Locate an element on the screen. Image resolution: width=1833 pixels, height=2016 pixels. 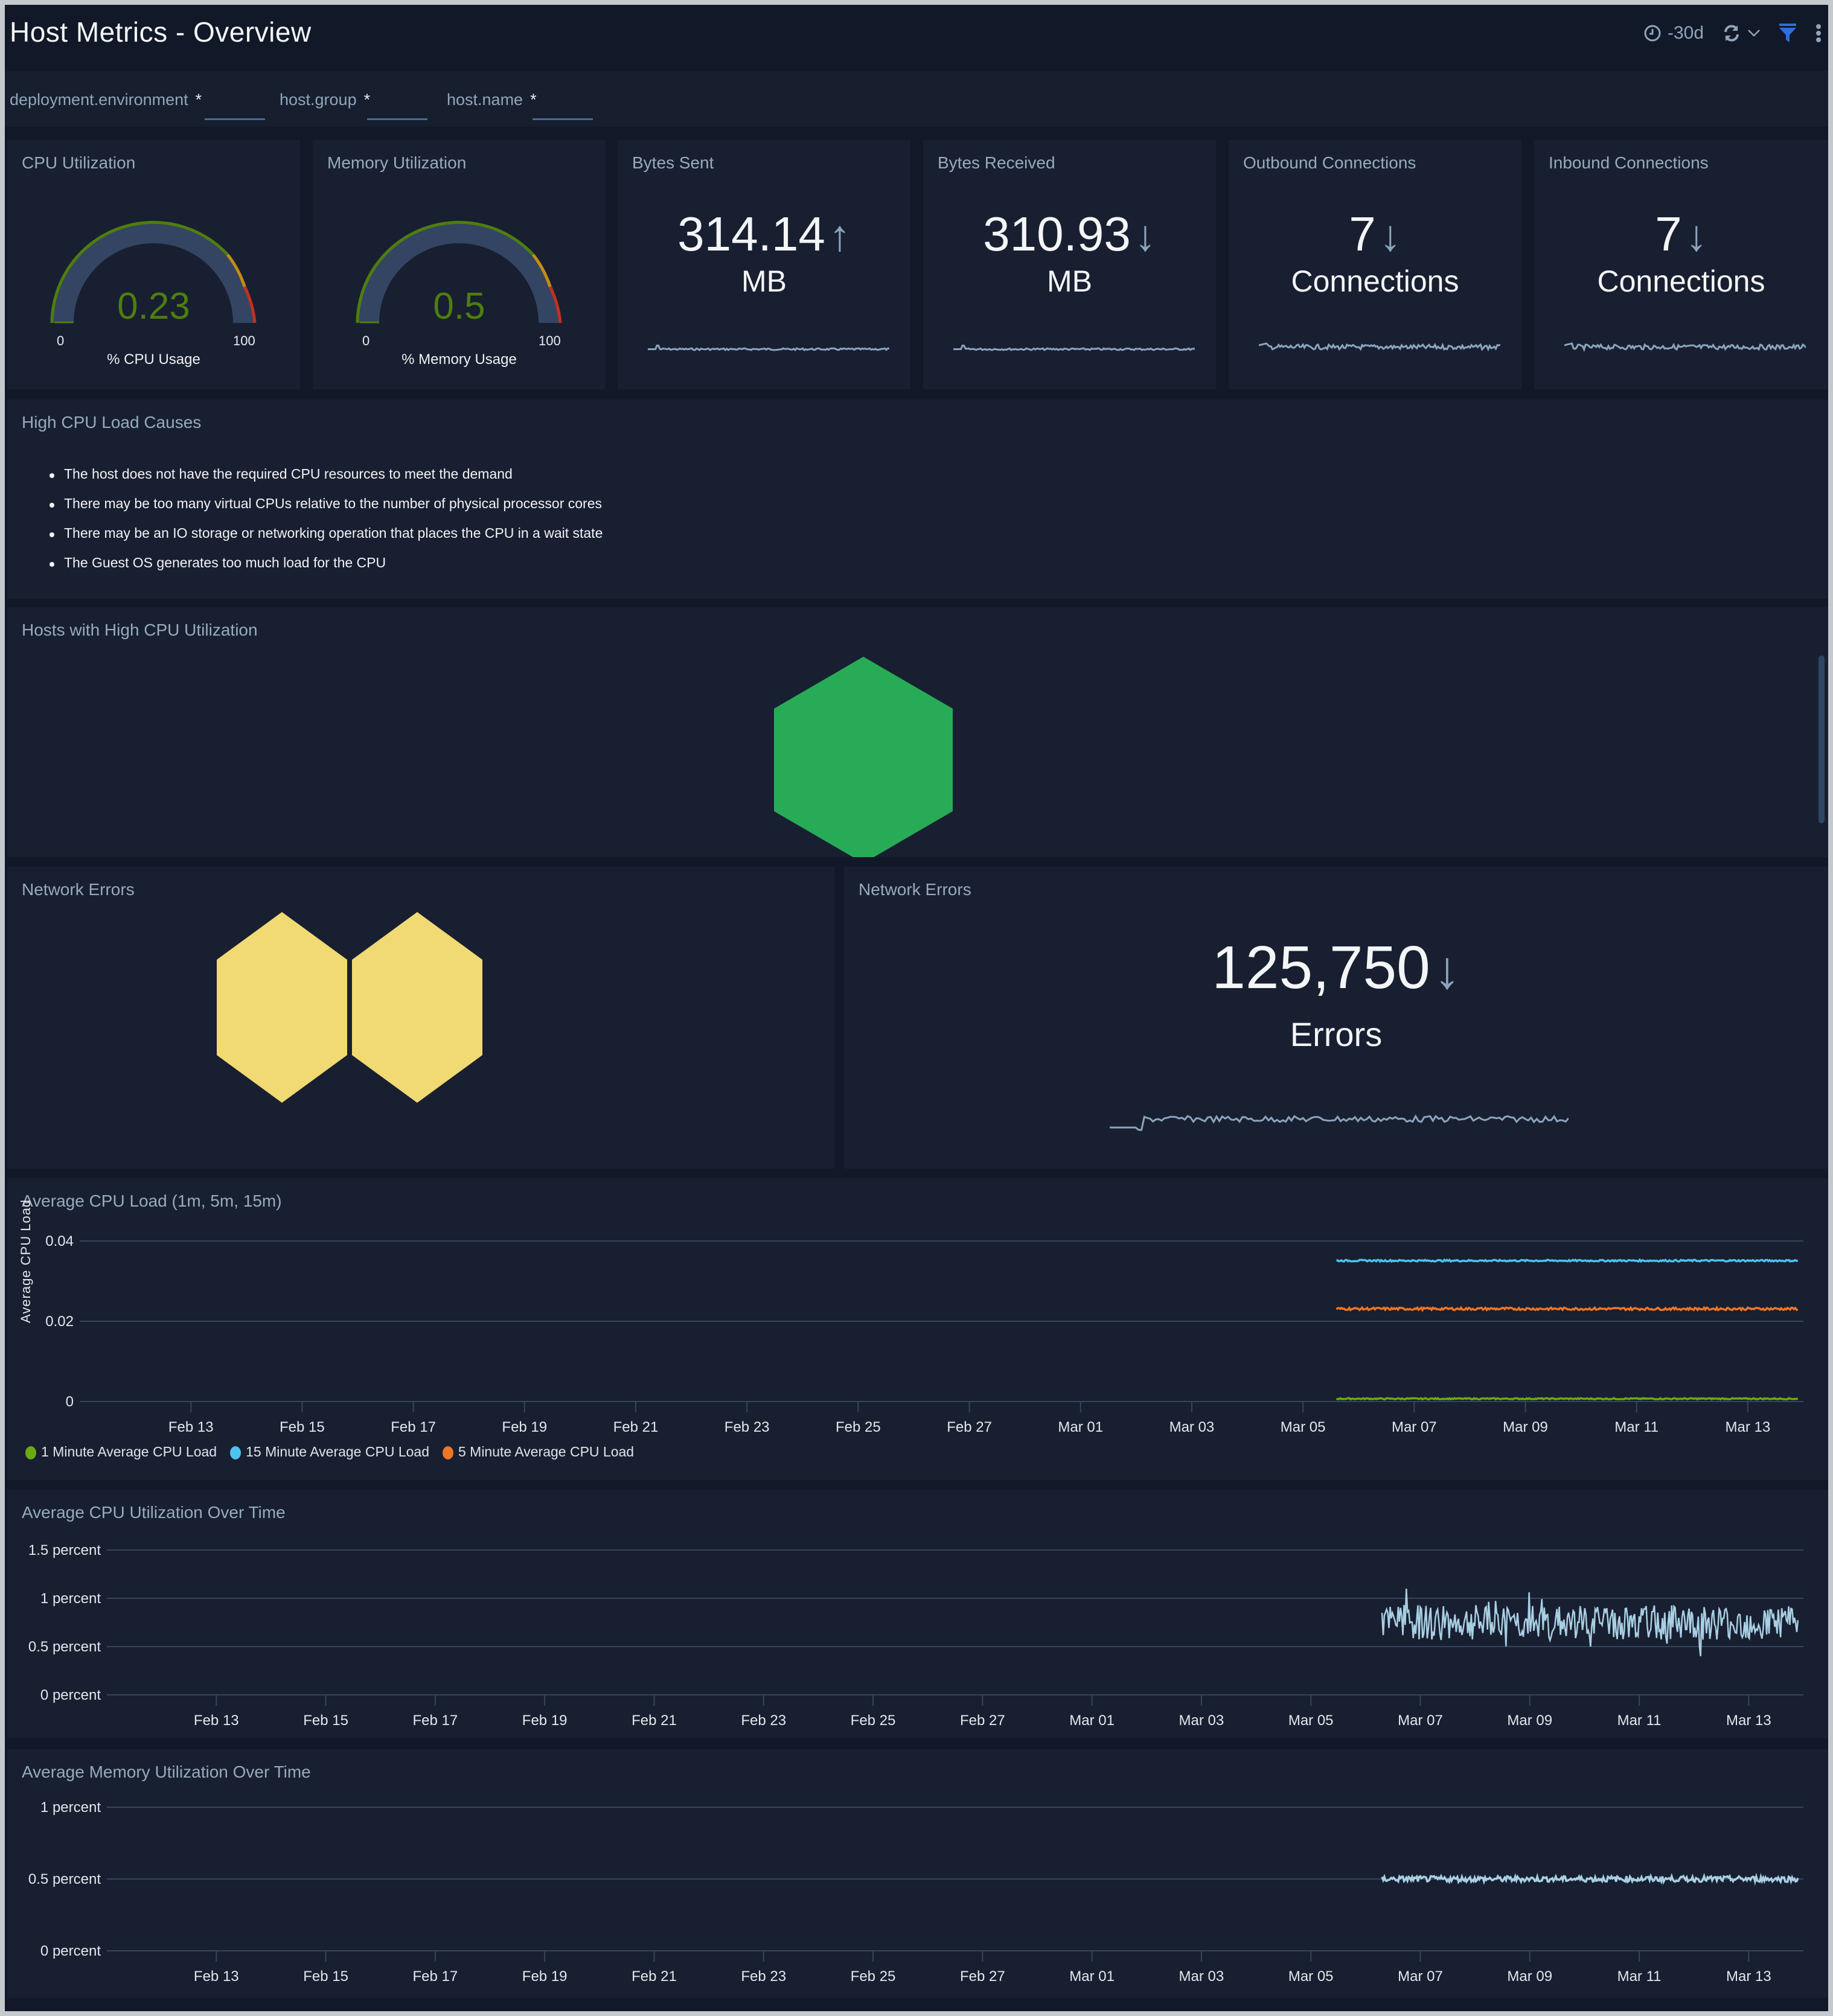
dashboard-header: Host Metrics - Overview -30d is located at coordinates (916, 38).